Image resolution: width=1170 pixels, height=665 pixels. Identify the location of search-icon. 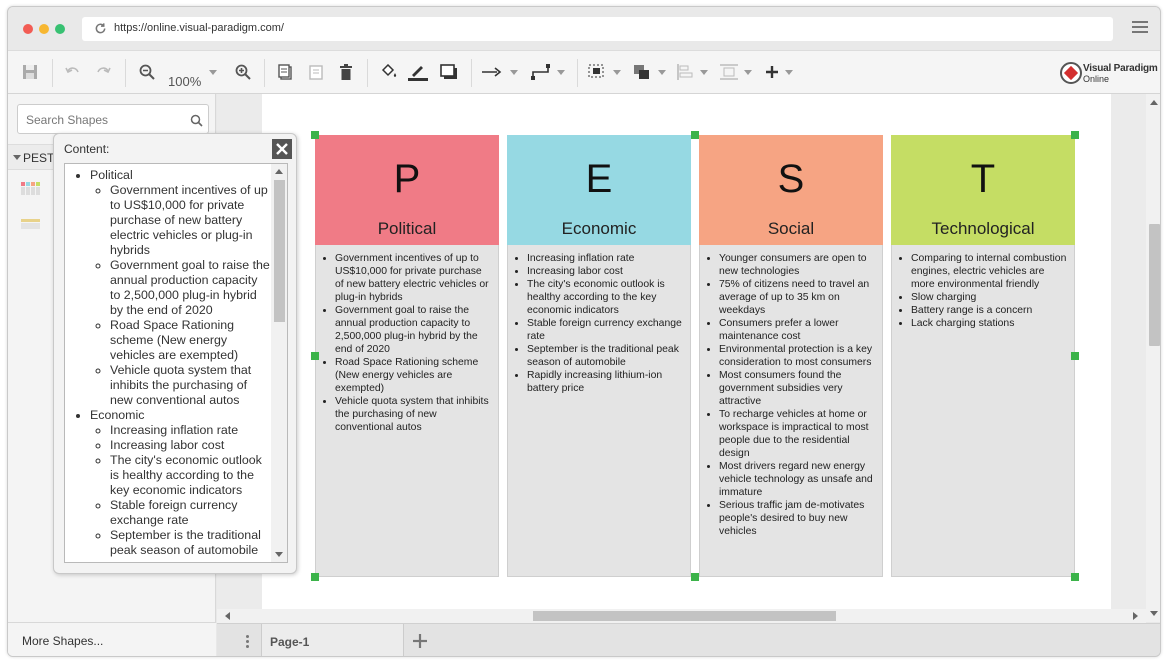
(196, 120).